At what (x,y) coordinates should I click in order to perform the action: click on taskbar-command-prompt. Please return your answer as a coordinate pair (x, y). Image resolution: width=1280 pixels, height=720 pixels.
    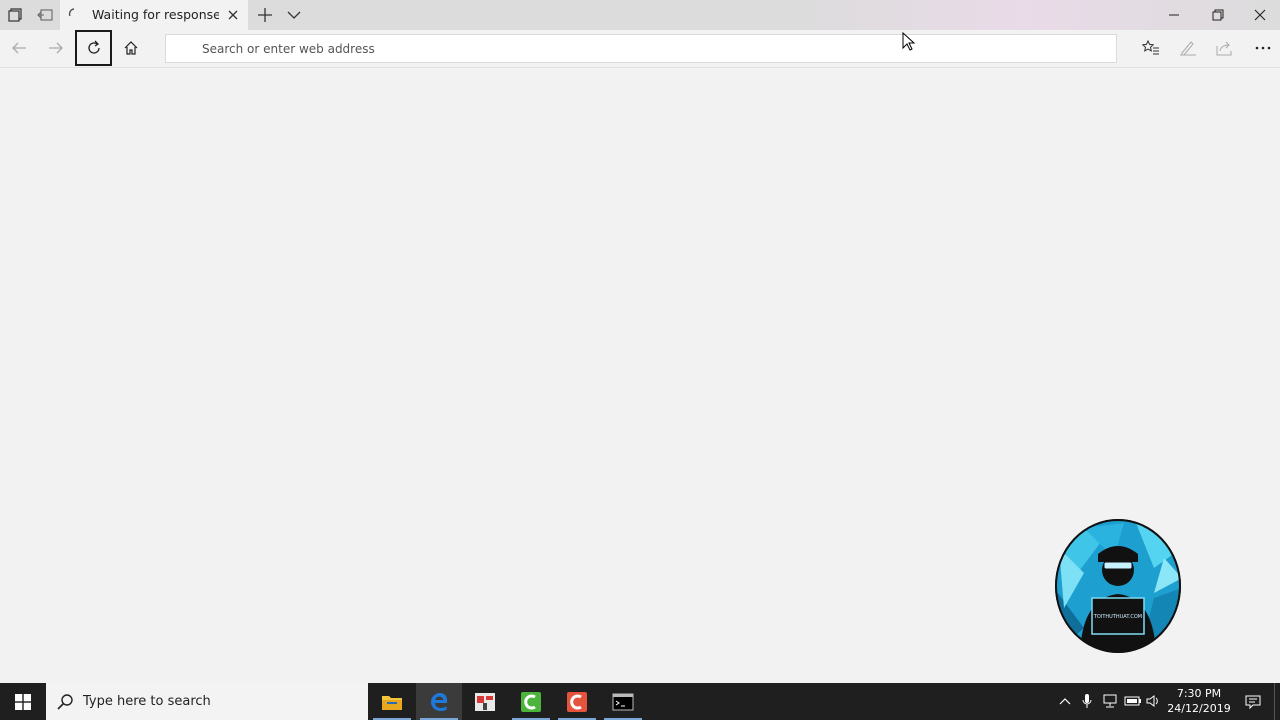
    Looking at the image, I should click on (623, 701).